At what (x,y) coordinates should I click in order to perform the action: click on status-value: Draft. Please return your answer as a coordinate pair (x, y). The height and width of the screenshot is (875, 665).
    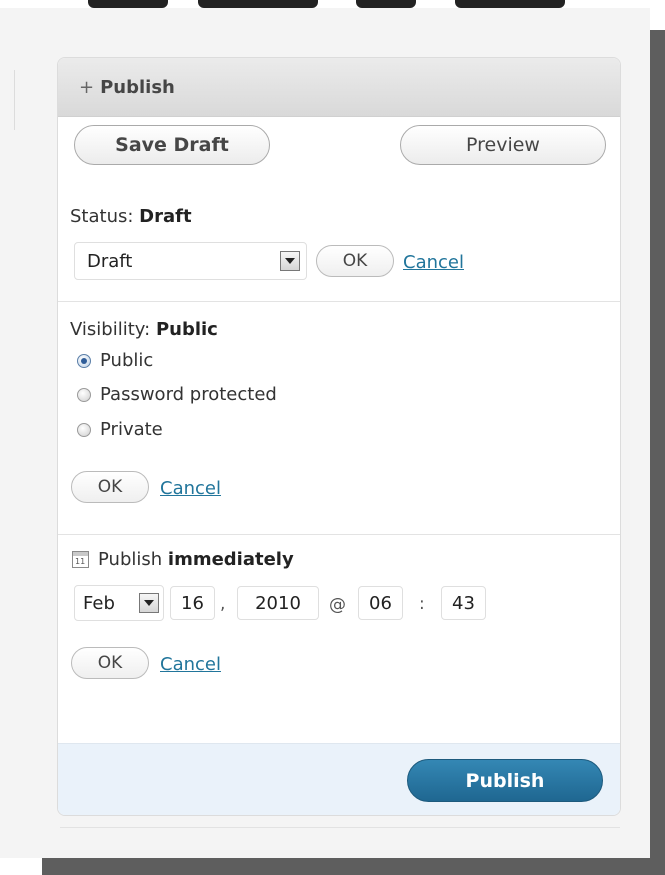
    Looking at the image, I should click on (165, 216).